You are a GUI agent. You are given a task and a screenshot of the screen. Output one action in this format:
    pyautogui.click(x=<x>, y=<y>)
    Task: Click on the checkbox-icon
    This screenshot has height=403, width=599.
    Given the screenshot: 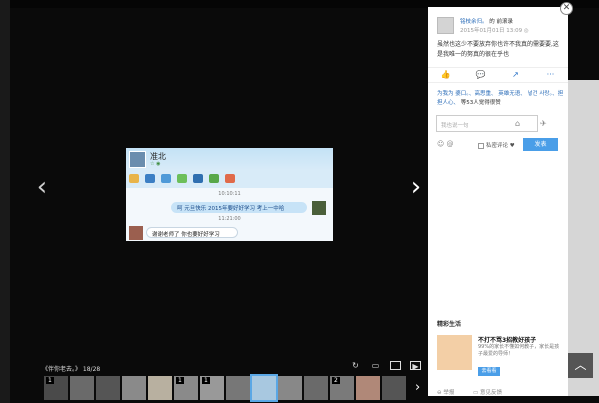 What is the action you would take?
    pyautogui.click(x=481, y=145)
    